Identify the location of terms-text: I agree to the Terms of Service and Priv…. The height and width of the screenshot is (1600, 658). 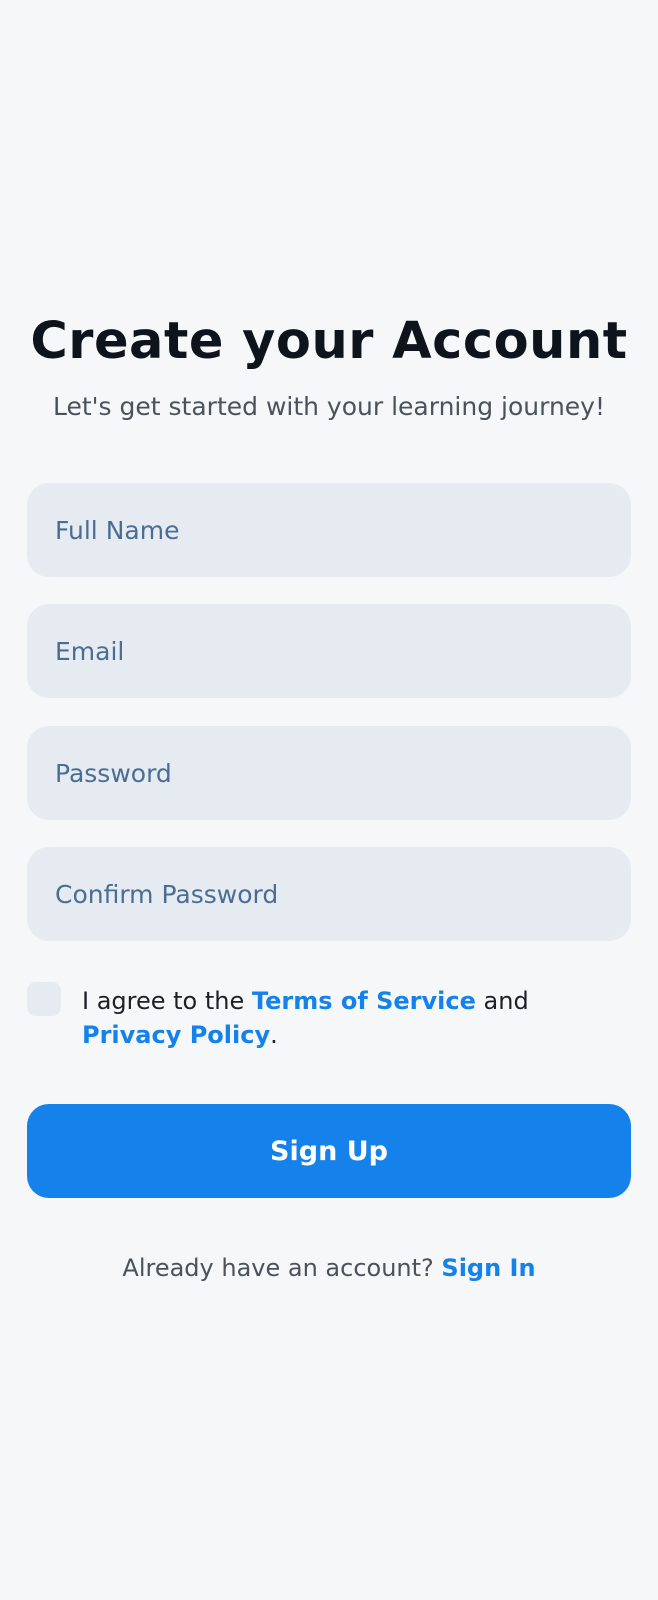
(352, 1018).